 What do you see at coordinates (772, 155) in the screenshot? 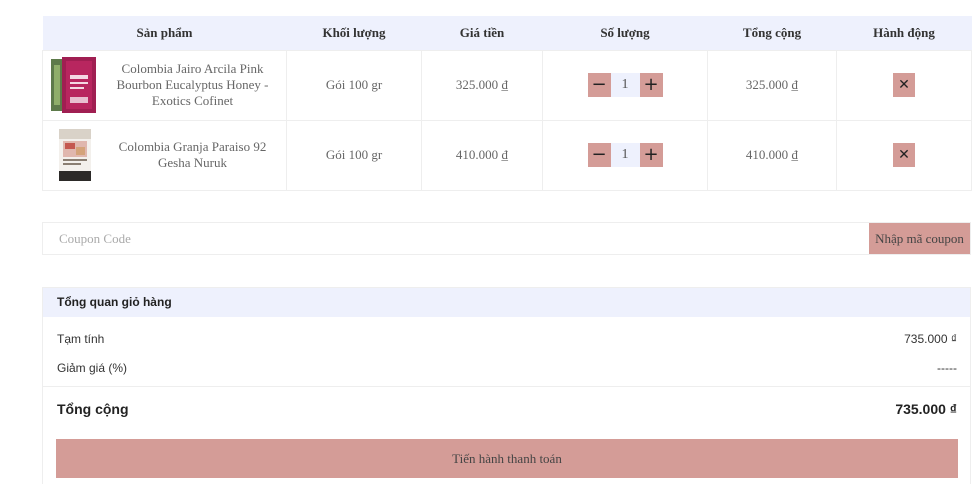
I see `total-cell: 410.000 ₫` at bounding box center [772, 155].